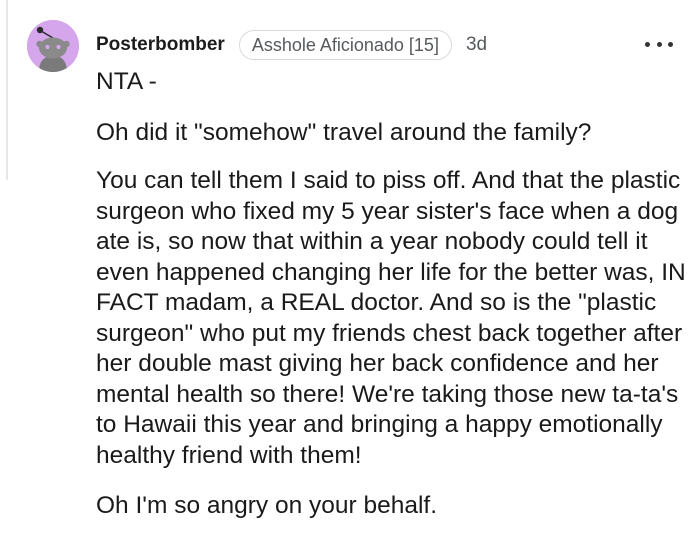 The height and width of the screenshot is (552, 700). Describe the element at coordinates (476, 44) in the screenshot. I see `comment-age: 3d` at that location.